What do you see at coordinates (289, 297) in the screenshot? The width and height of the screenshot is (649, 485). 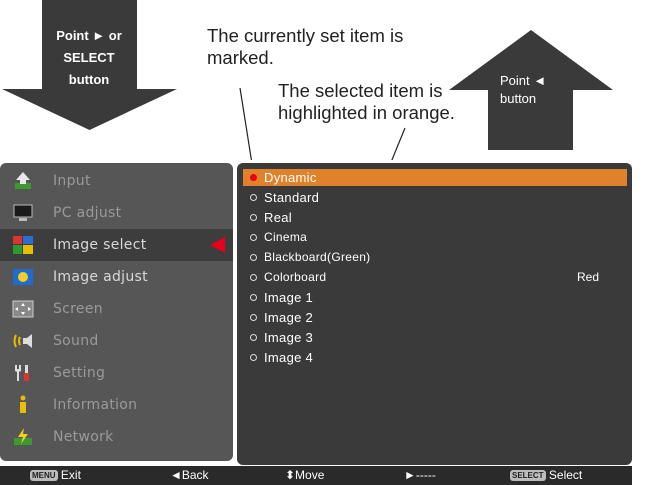 I see `option-label: Image 1` at bounding box center [289, 297].